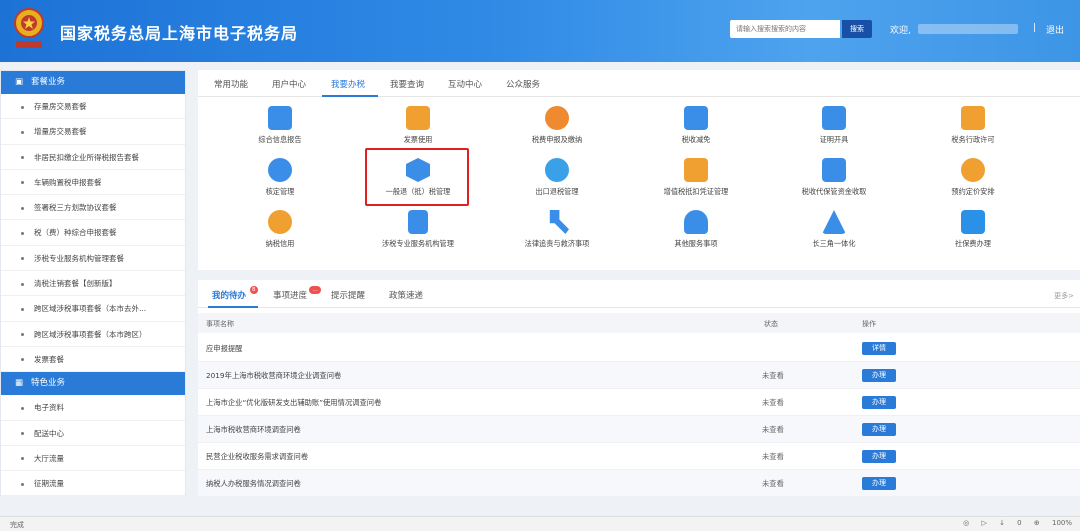 Image resolution: width=1080 pixels, height=531 pixels. Describe the element at coordinates (93, 233) in the screenshot. I see `sidebar-item: 税（费）种综合申报套餐` at that location.